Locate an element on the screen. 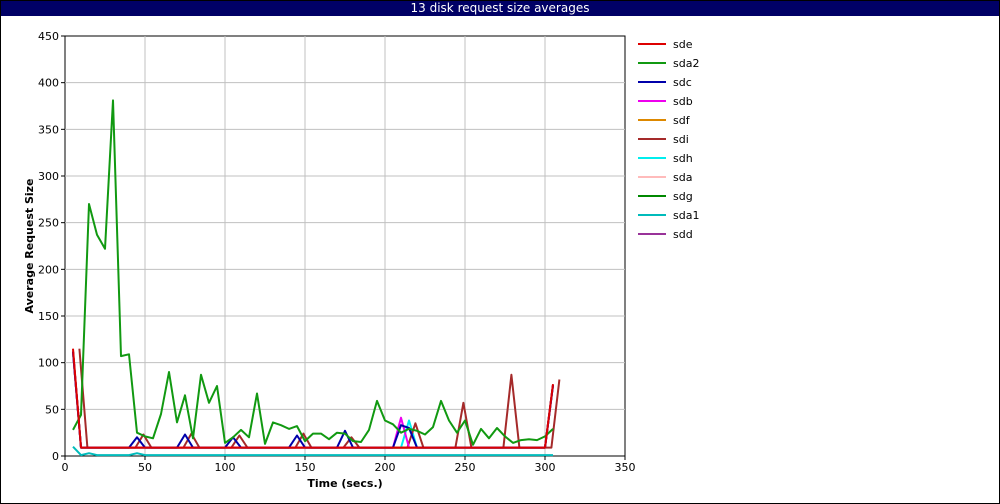 This screenshot has width=1000, height=504. x-tick-label: 150 is located at coordinates (305, 467).